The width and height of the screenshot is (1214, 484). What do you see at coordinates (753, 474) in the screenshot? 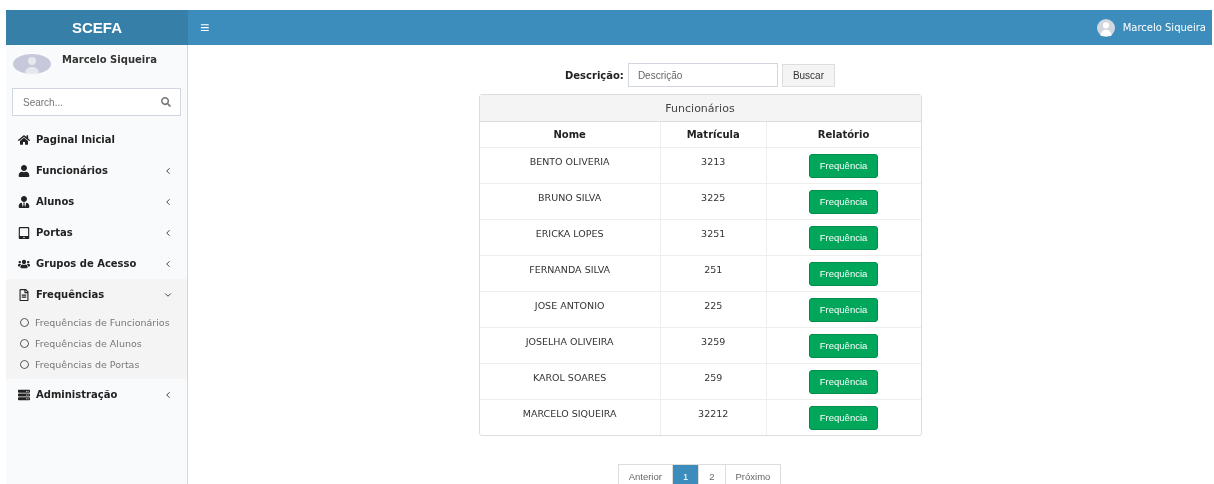
I see `next-page-button: Próximo` at bounding box center [753, 474].